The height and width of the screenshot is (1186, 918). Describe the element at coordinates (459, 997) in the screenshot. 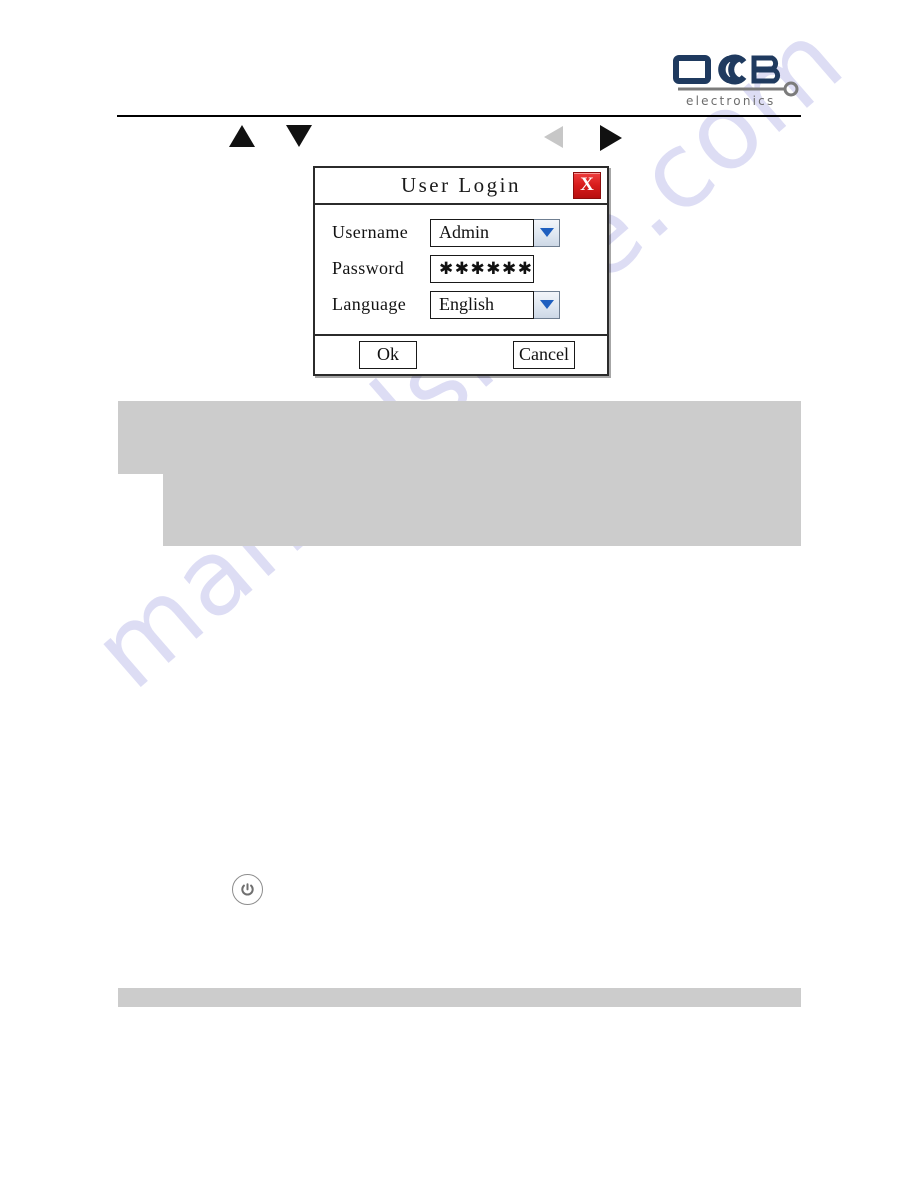

I see `redacted-footer-bar` at that location.